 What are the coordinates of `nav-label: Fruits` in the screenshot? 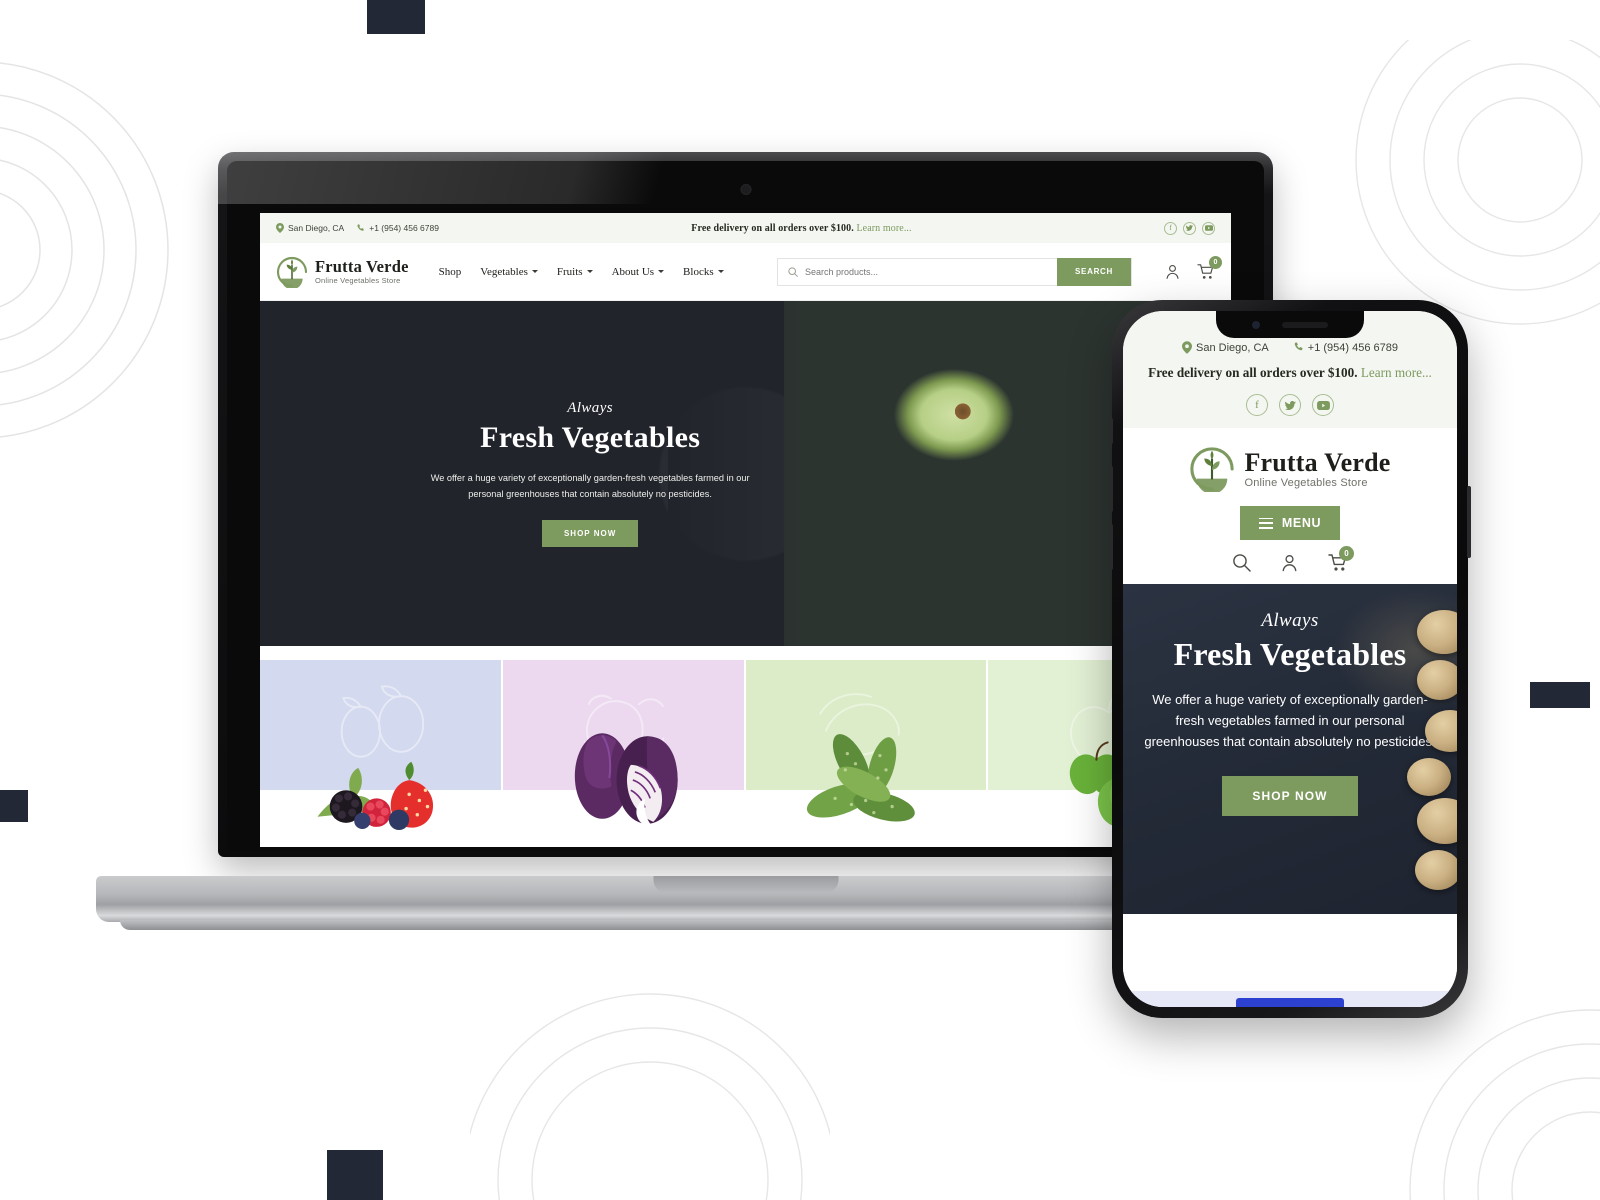 It's located at (569, 271).